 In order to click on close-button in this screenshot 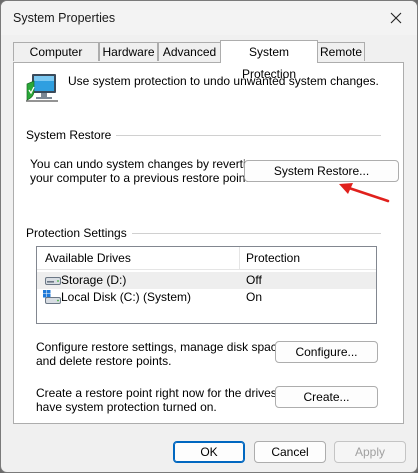, I will do `click(396, 18)`.